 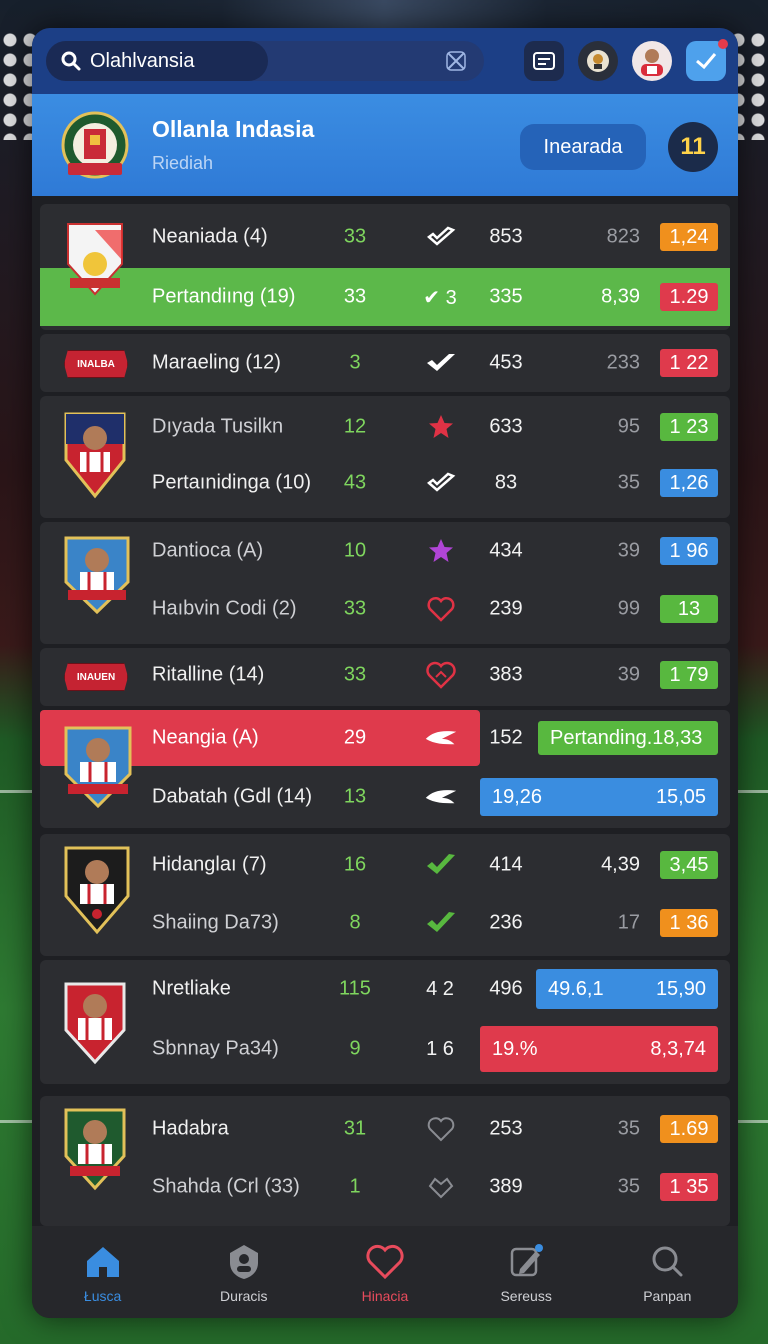 I want to click on search-bar: Olahlvansia, so click(x=265, y=61).